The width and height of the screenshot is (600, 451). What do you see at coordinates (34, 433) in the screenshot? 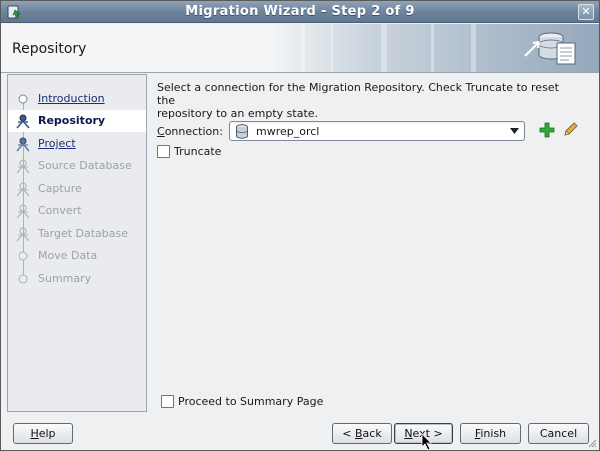
I see `help-mnemonic: H` at bounding box center [34, 433].